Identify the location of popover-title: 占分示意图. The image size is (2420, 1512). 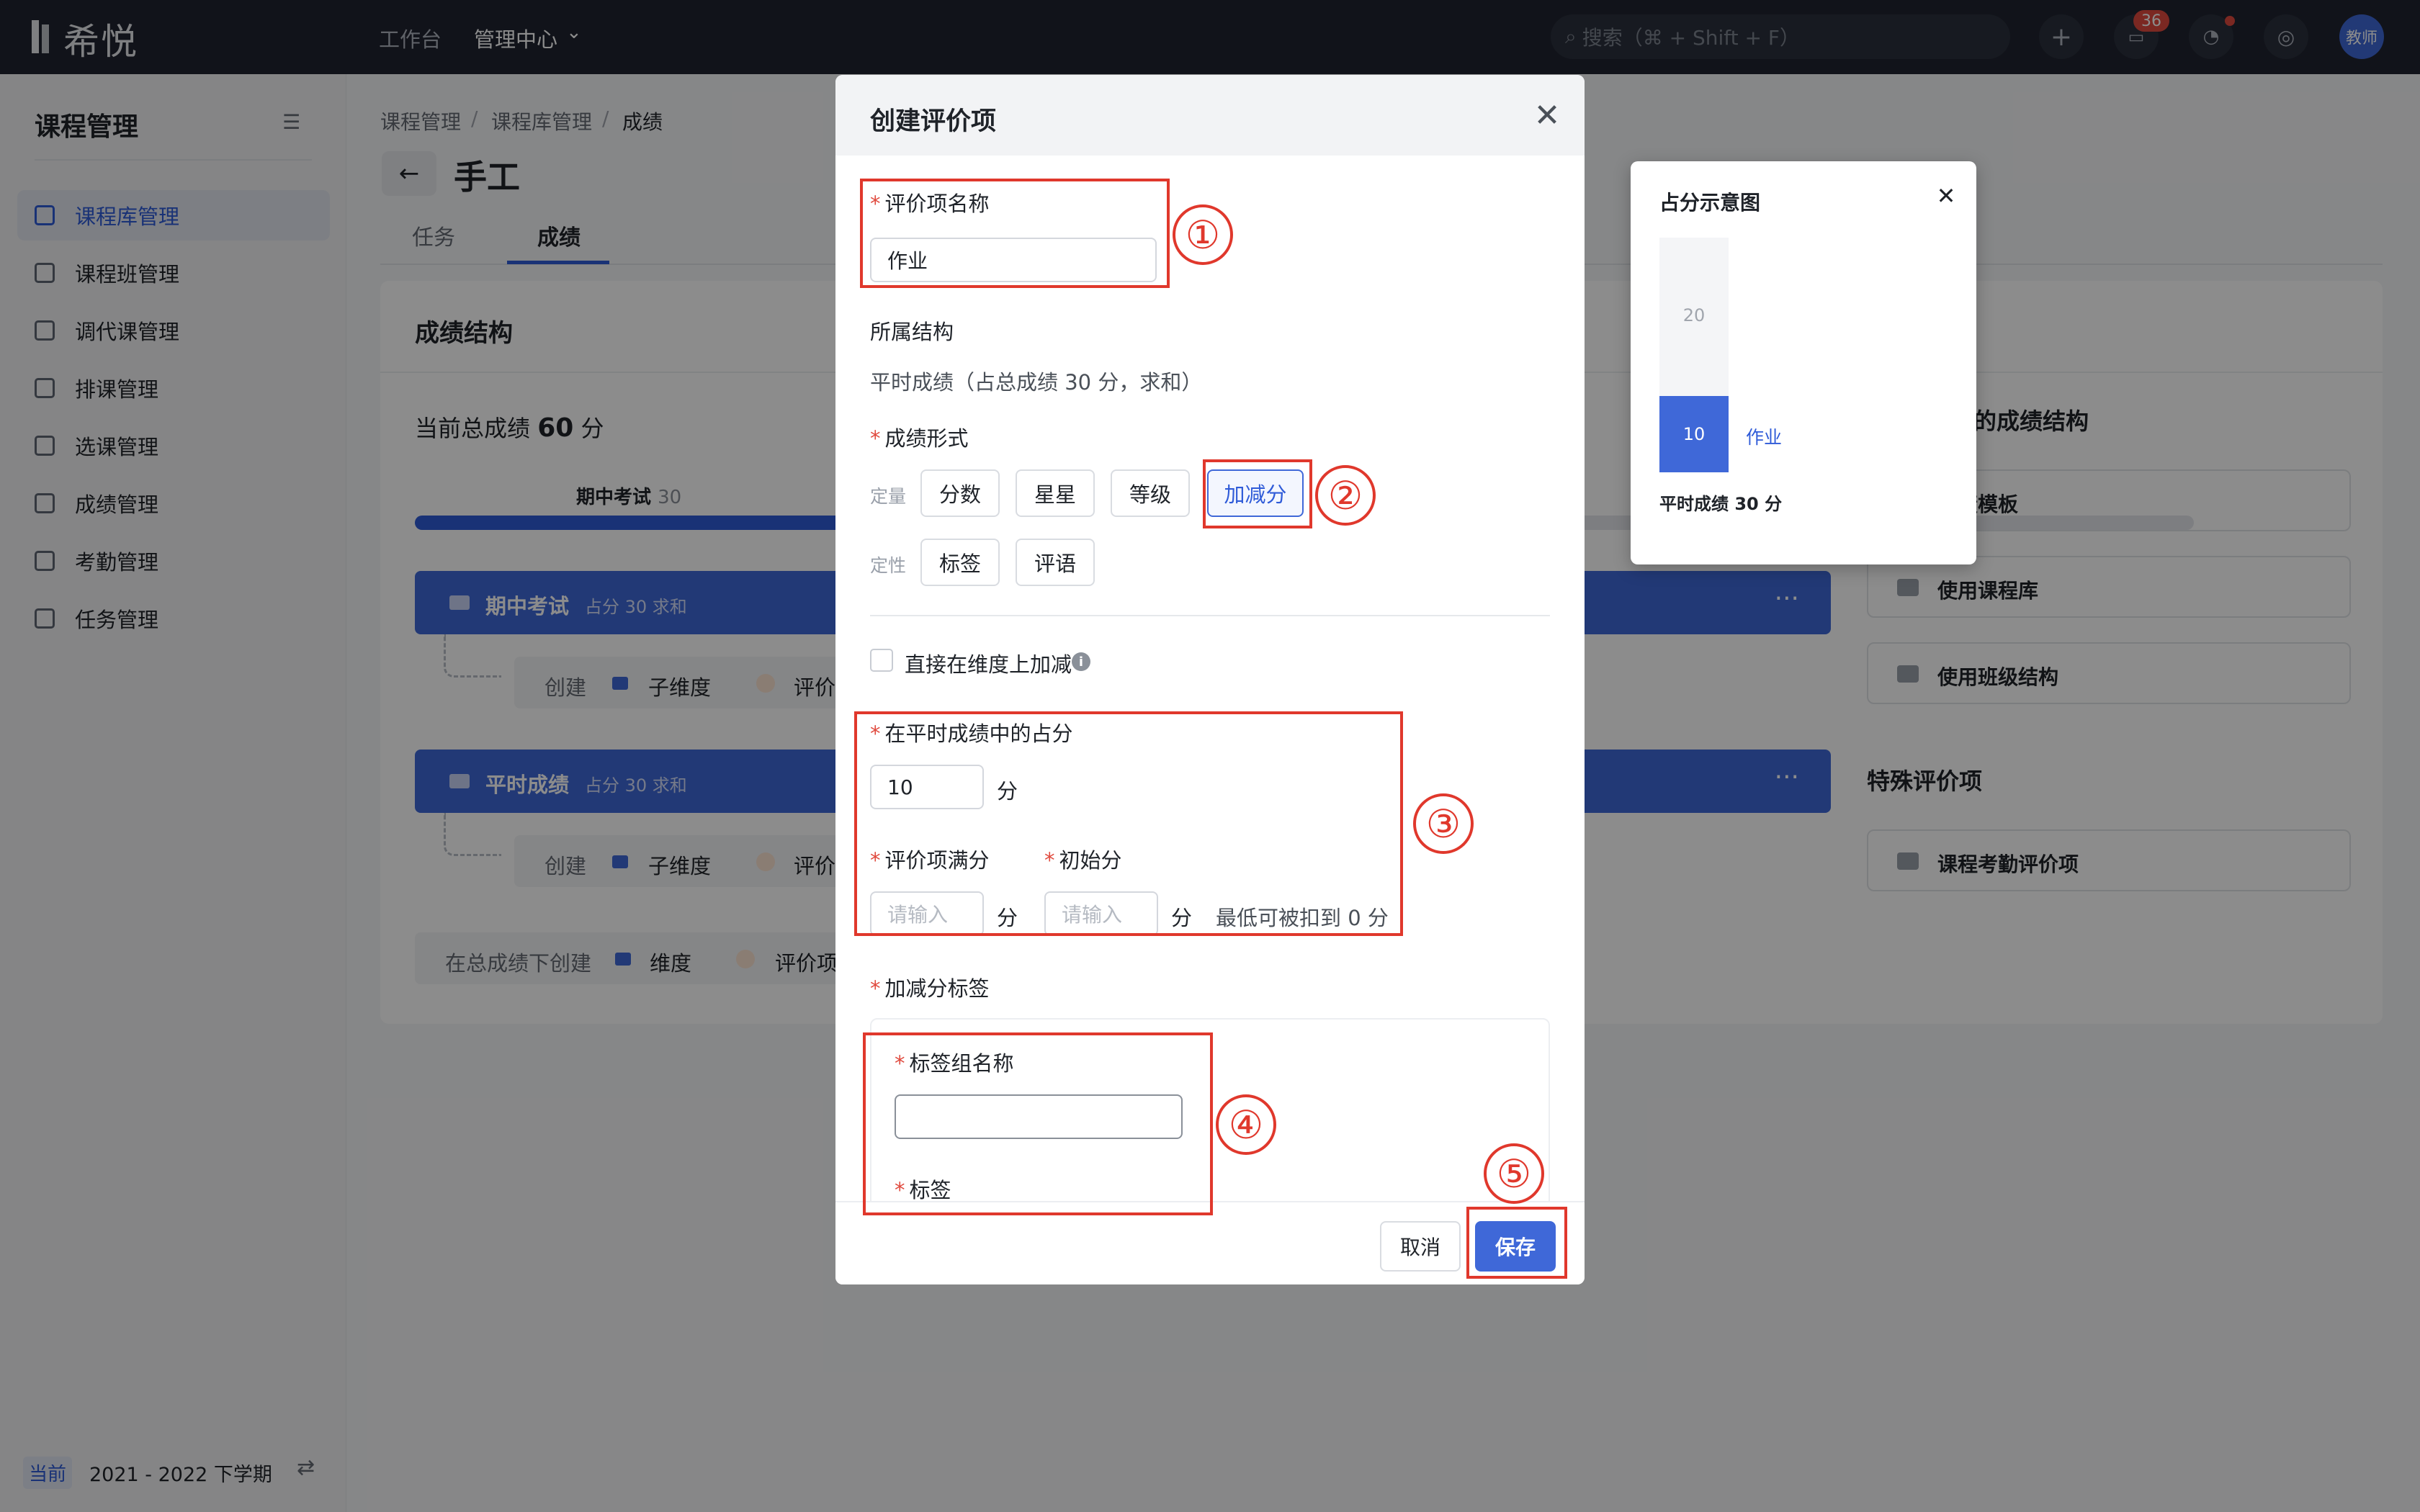
(1710, 203).